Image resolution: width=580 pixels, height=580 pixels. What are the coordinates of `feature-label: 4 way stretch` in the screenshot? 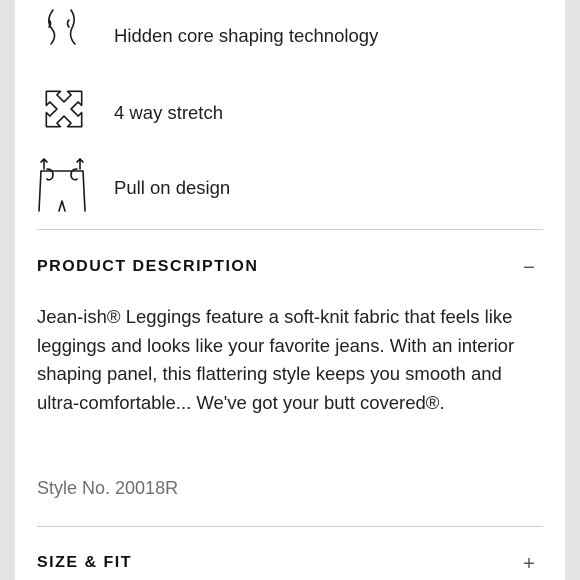 It's located at (168, 112).